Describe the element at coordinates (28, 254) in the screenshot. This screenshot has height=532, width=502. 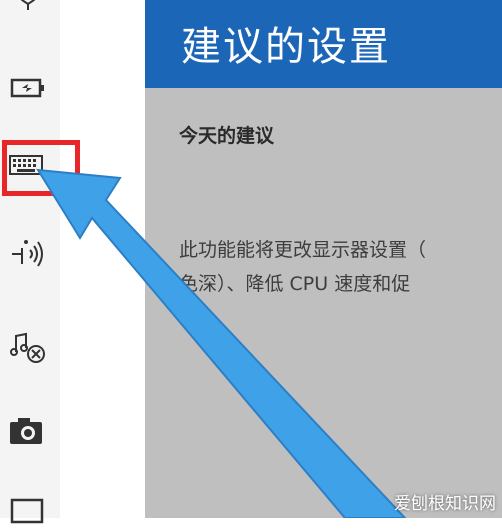
I see `wireless-icon` at that location.